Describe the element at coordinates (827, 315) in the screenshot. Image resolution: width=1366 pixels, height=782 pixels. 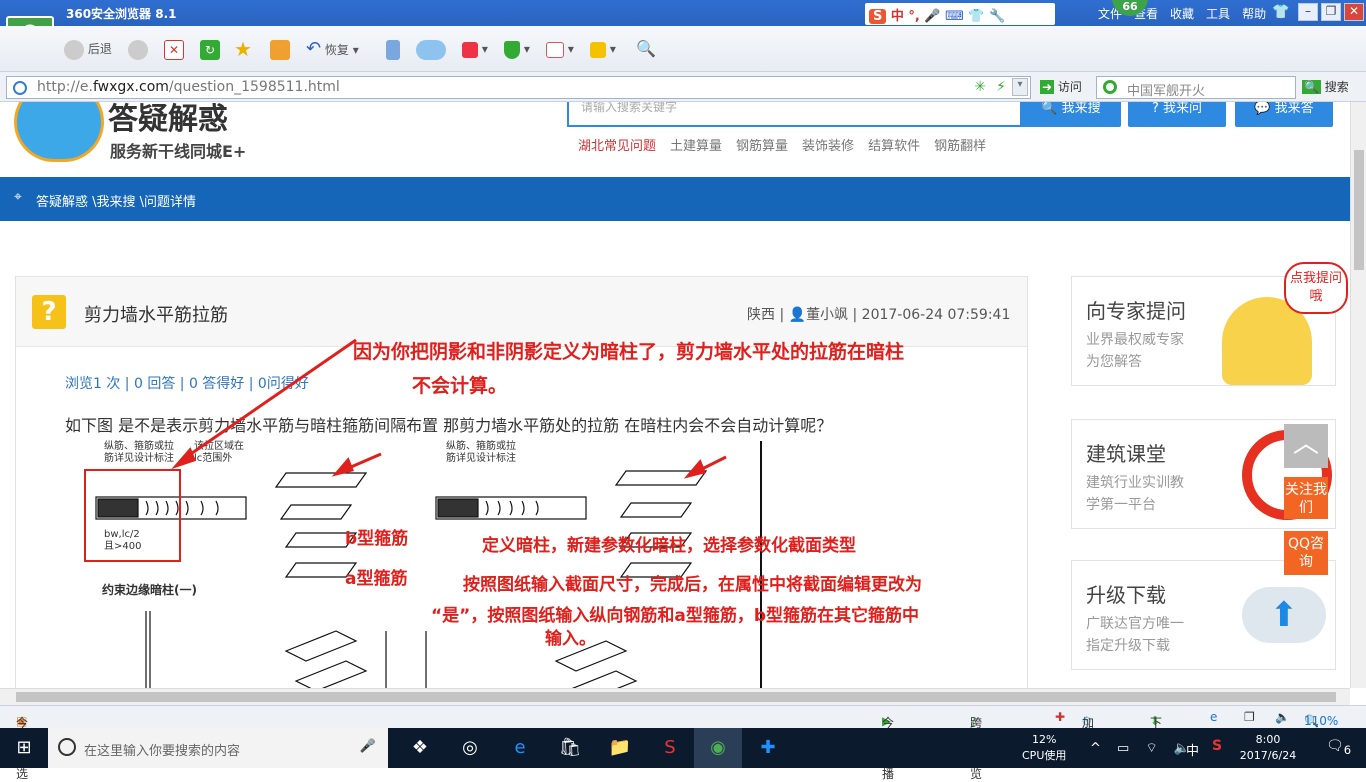
I see `author-link: 董小飒` at that location.